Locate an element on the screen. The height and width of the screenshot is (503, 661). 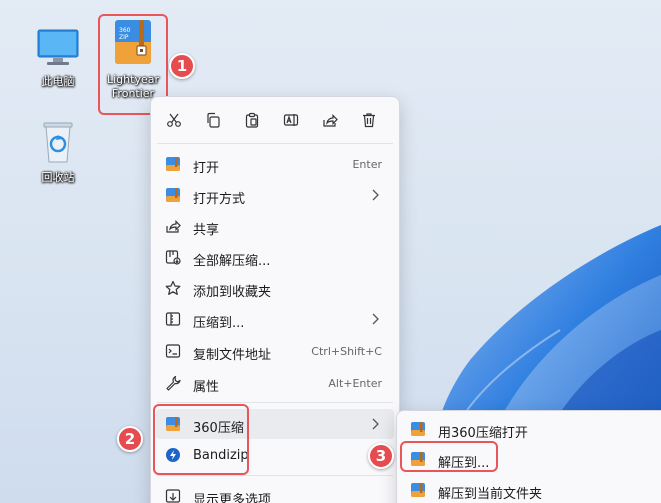
rename-icon is located at coordinates (291, 120).